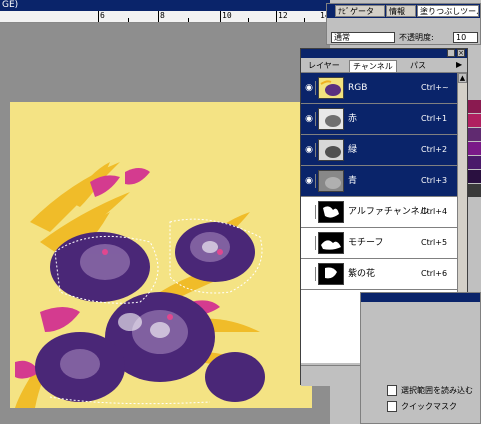 The image size is (481, 424). What do you see at coordinates (451, 53) in the screenshot?
I see `minimize-icon` at bounding box center [451, 53].